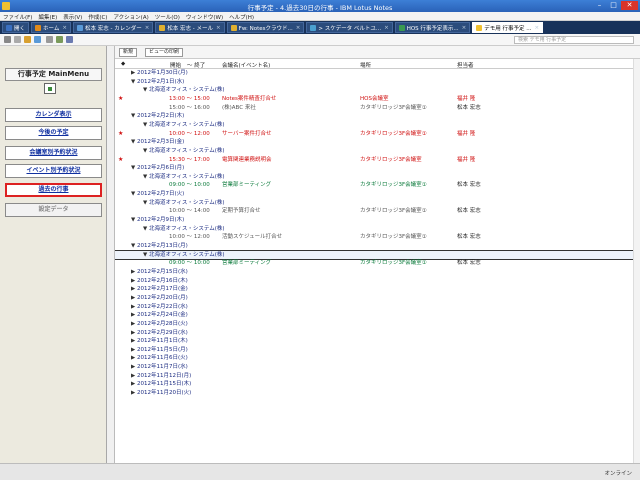  Describe the element at coordinates (374, 168) in the screenshot. I see `date-category-row: ▼ 2012年2月6日(月)` at that location.